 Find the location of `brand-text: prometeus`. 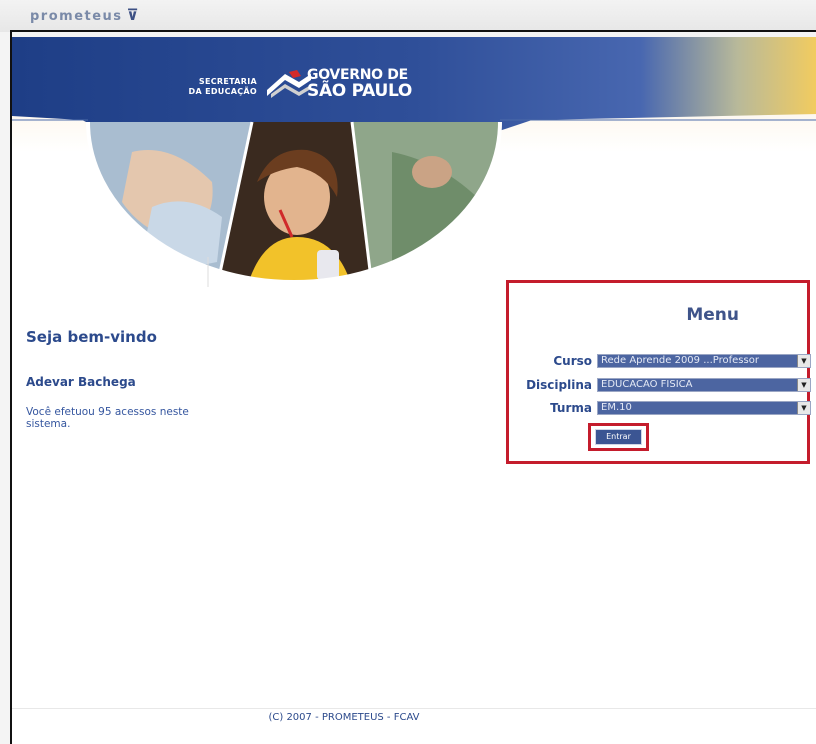

brand-text: prometeus is located at coordinates (76, 16).